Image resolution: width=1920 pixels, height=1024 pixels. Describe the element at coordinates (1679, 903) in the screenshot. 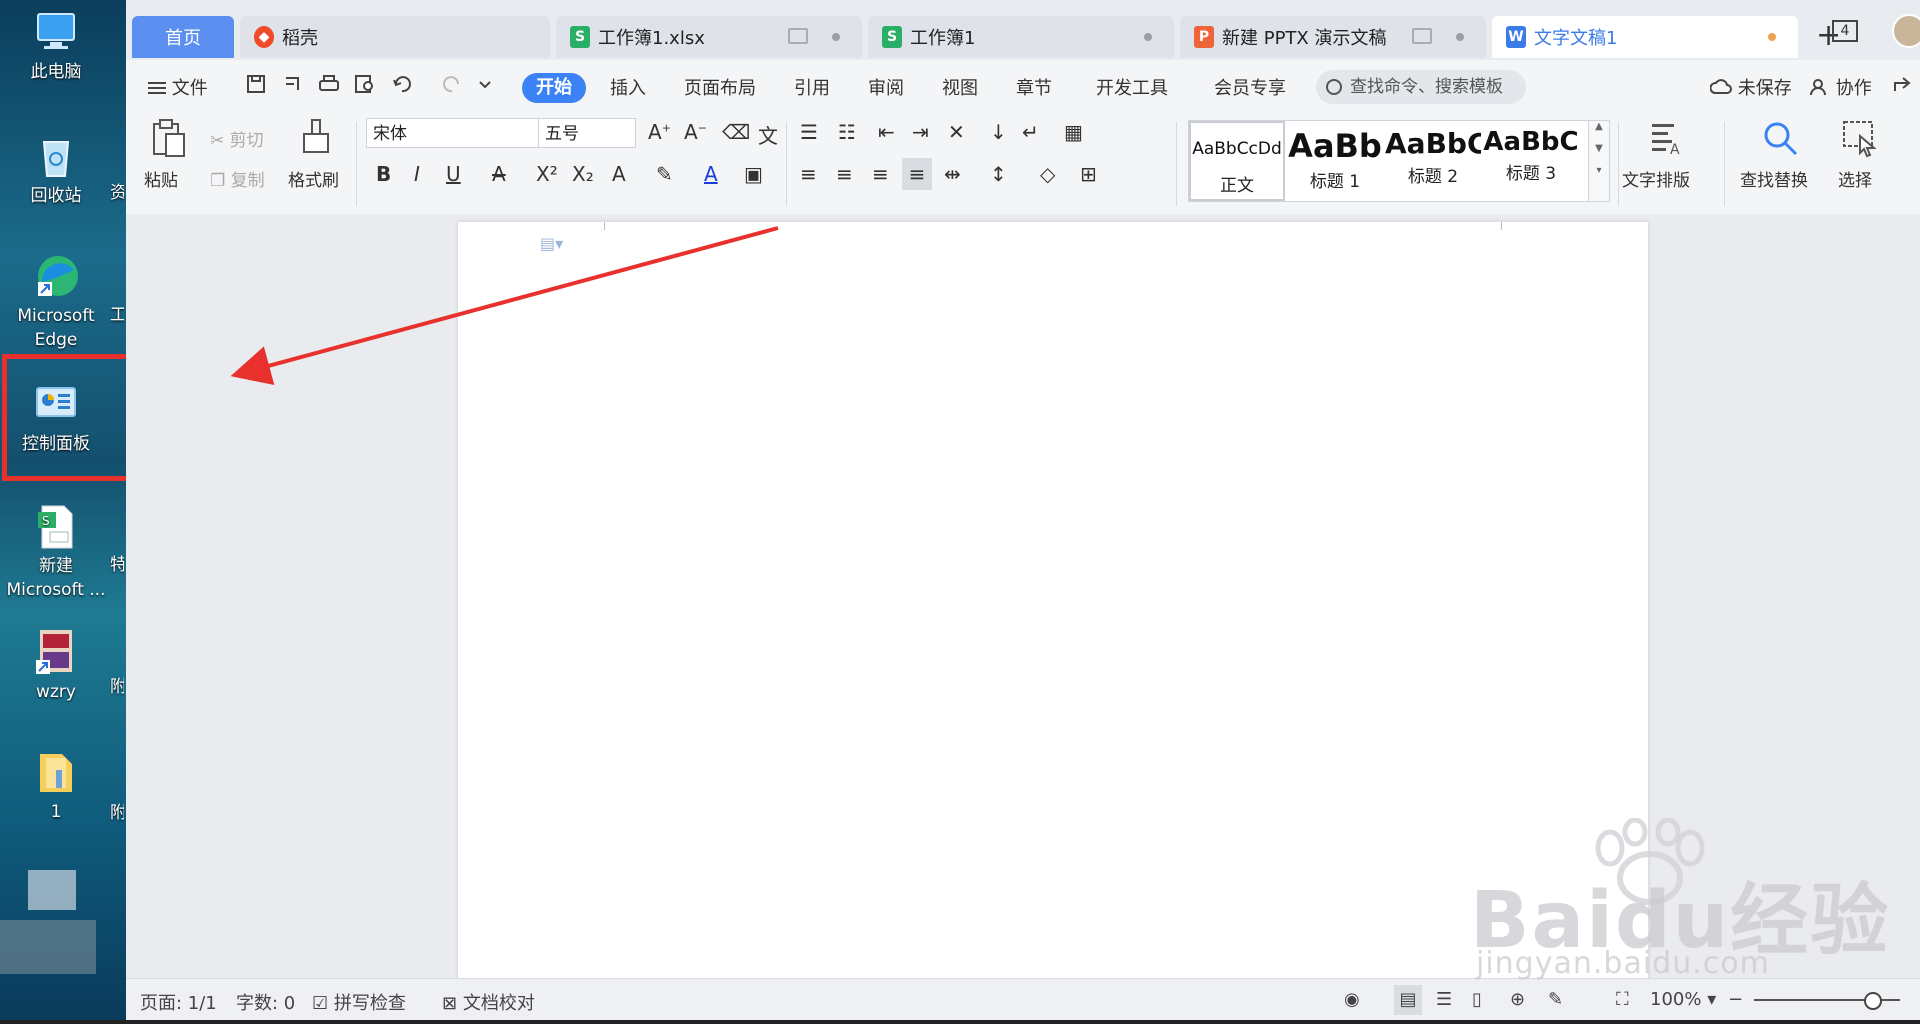

I see `baidu-watermark: Baidu经验 jingyan.baidu.com` at that location.